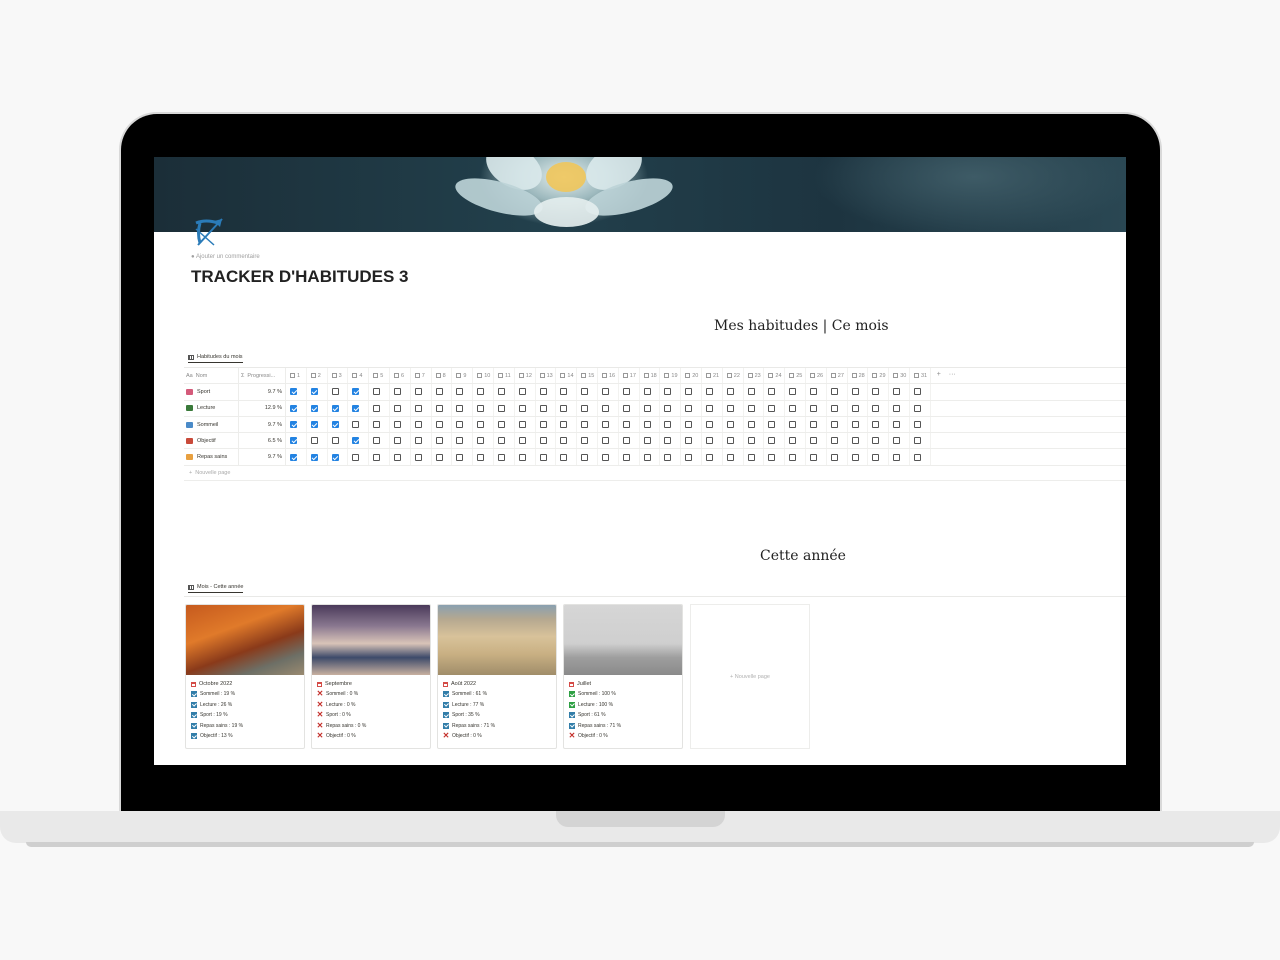  Describe the element at coordinates (920, 376) in the screenshot. I see `column-header-day-31: 31` at that location.